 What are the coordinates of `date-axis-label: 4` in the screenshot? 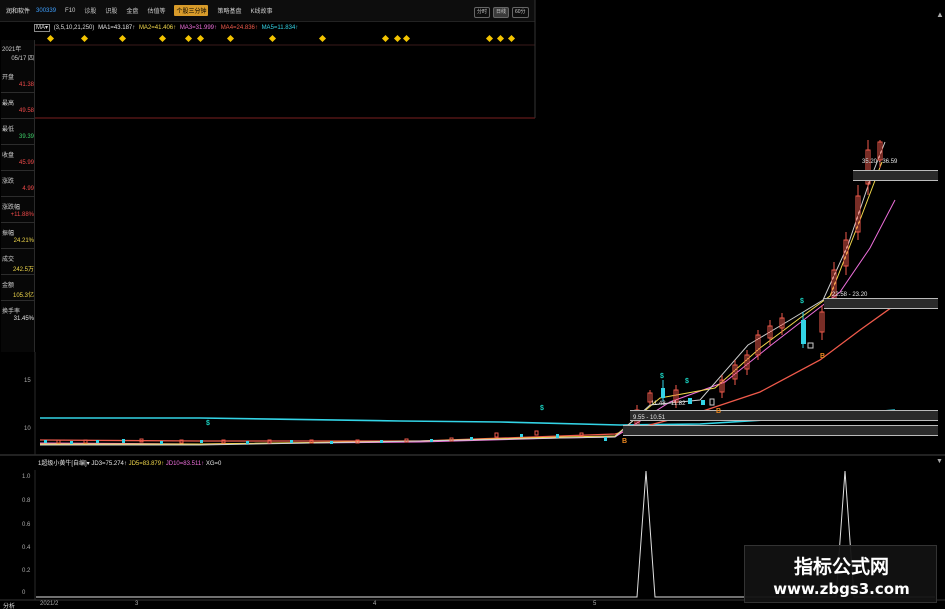 It's located at (375, 604).